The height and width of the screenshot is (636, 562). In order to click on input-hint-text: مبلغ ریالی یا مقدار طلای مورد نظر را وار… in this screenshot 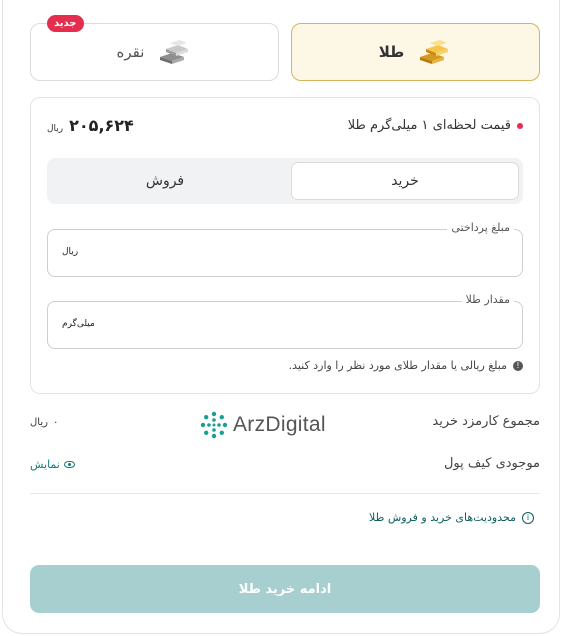, I will do `click(397, 365)`.